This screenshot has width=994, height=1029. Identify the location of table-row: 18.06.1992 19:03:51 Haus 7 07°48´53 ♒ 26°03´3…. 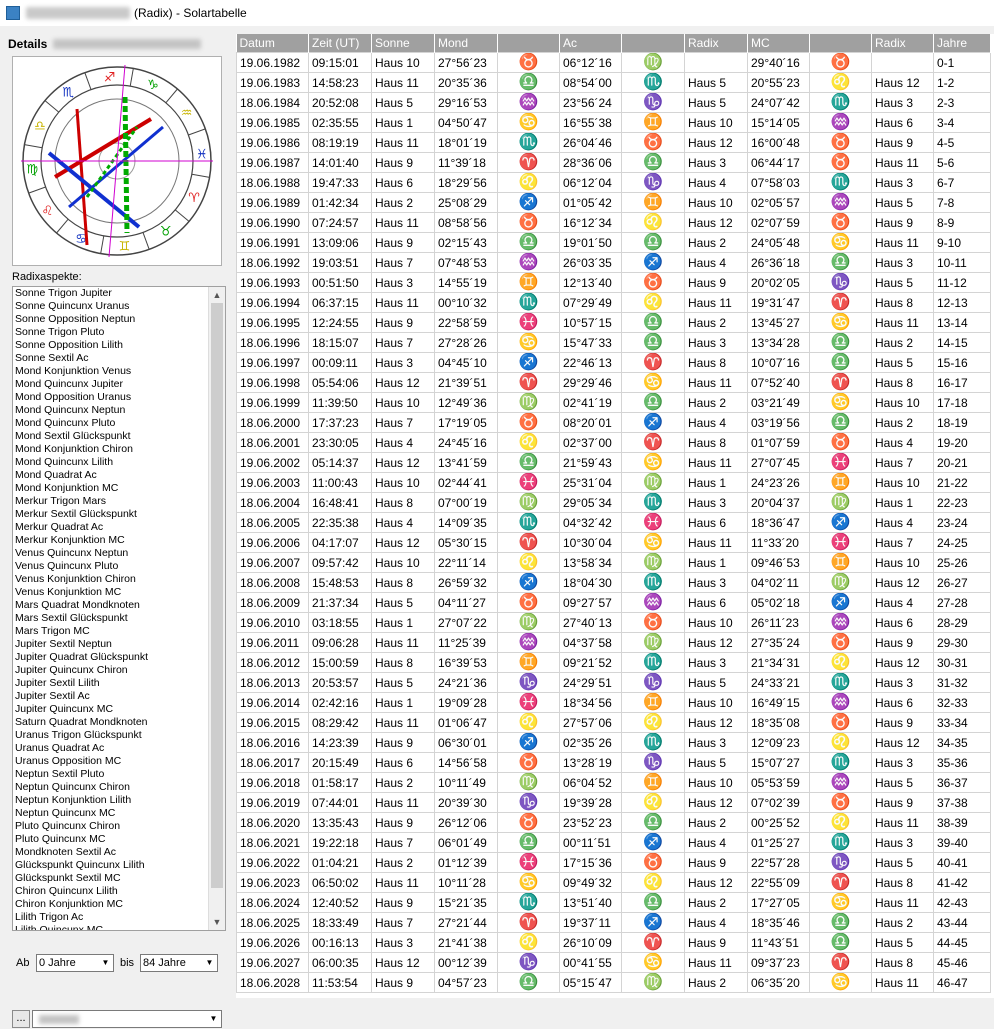
(613, 262).